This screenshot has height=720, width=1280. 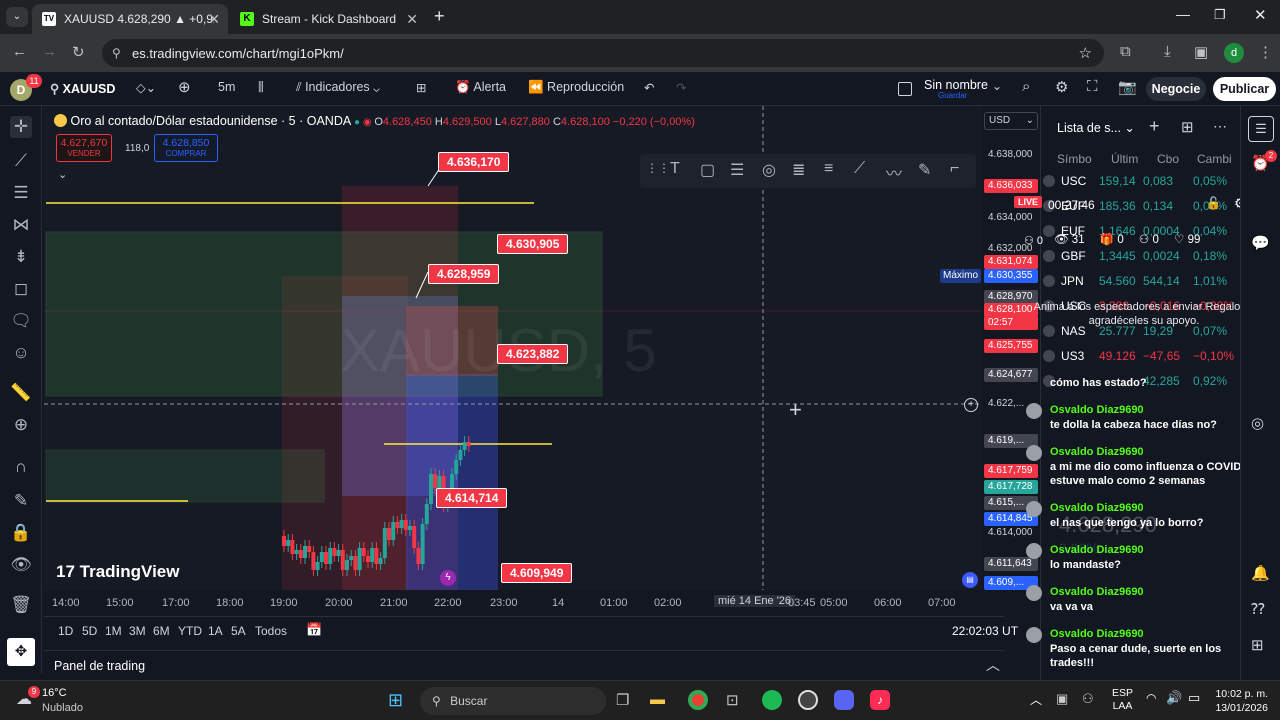 What do you see at coordinates (21, 353) in the screenshot?
I see `emoji-icon: ☺` at bounding box center [21, 353].